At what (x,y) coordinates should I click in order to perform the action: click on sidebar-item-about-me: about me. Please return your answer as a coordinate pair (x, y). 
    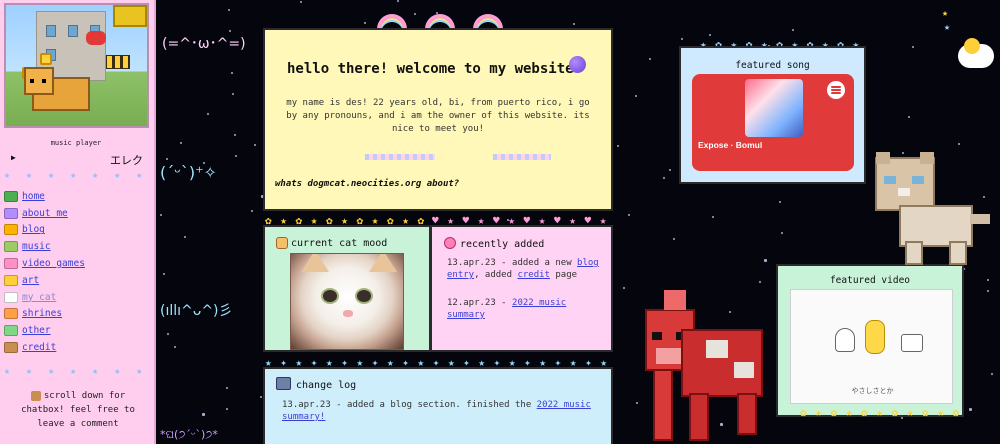
    Looking at the image, I should click on (78, 213).